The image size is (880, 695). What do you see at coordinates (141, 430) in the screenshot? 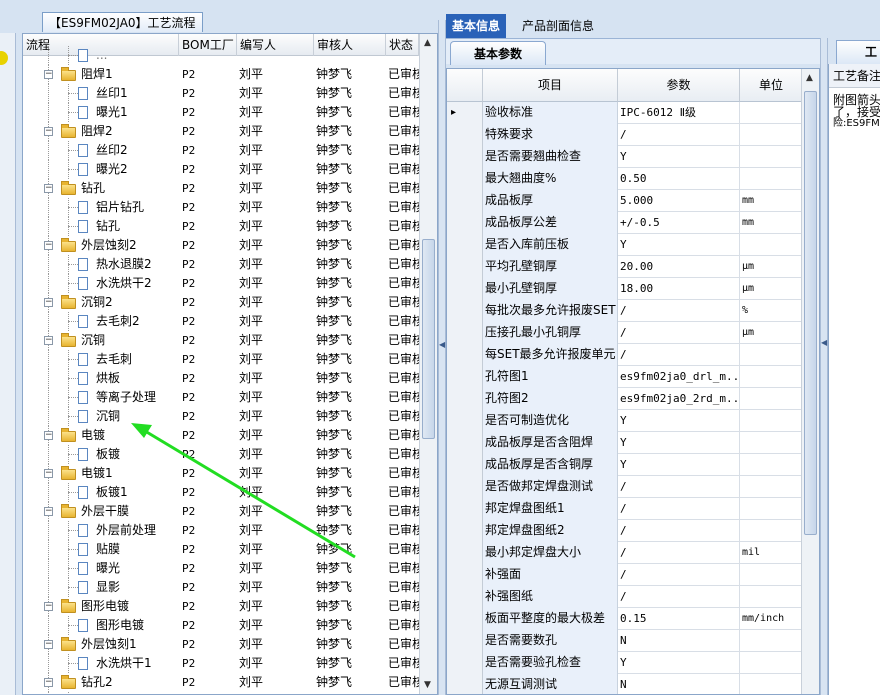
I see `annotation-arrowhead` at bounding box center [141, 430].